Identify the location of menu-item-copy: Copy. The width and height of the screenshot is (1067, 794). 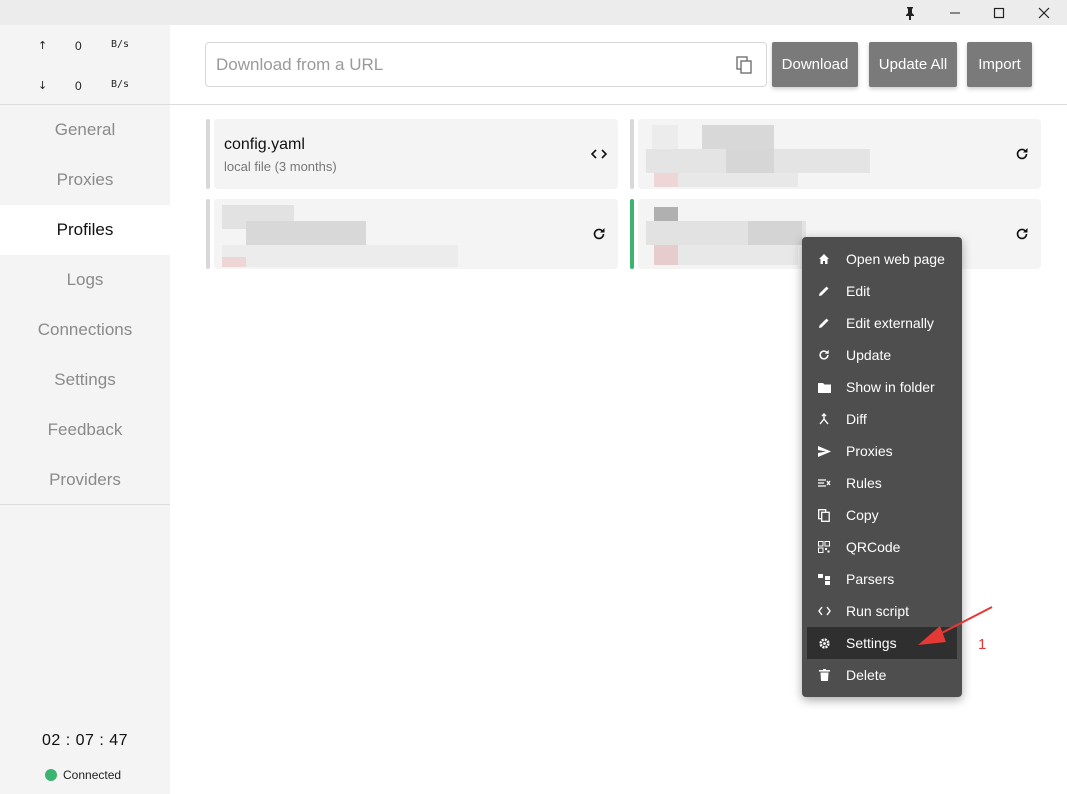
(882, 515).